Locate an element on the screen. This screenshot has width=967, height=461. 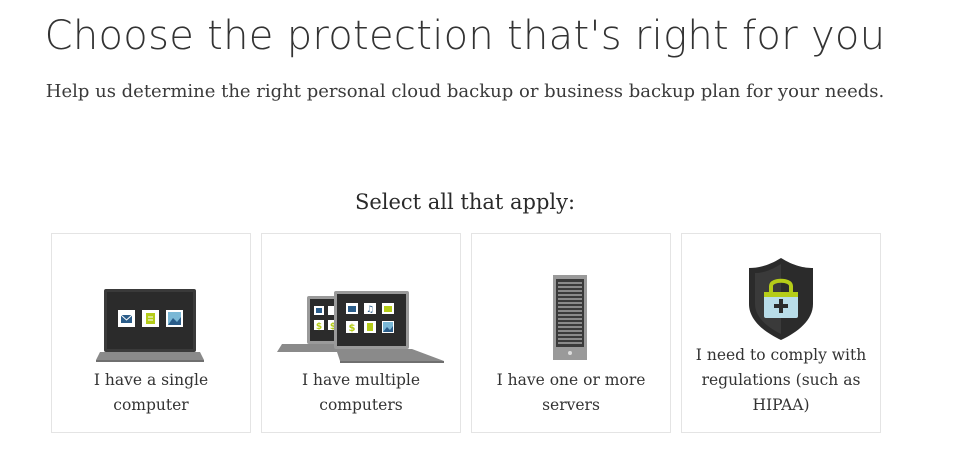
option-card-multiple-computers: $ $ ♫ $ I have multiple computers is located at coordinates (361, 333).